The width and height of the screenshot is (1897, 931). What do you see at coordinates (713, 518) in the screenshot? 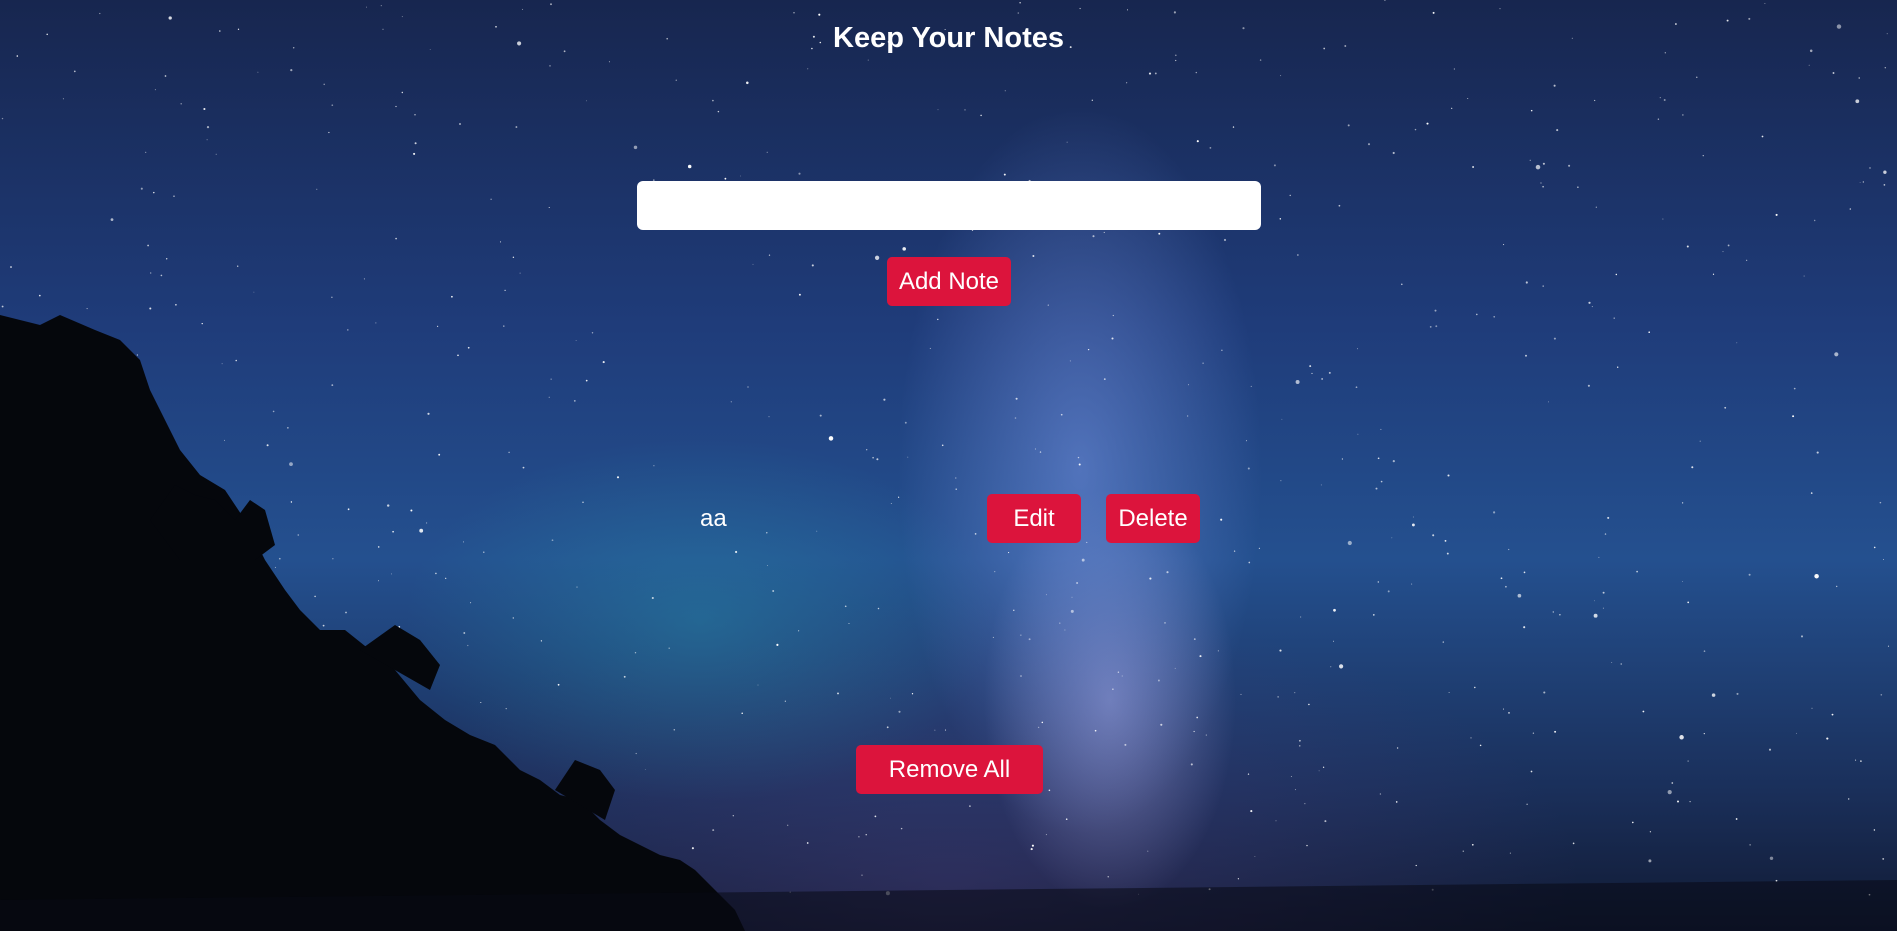
I see `note-text: aa` at bounding box center [713, 518].